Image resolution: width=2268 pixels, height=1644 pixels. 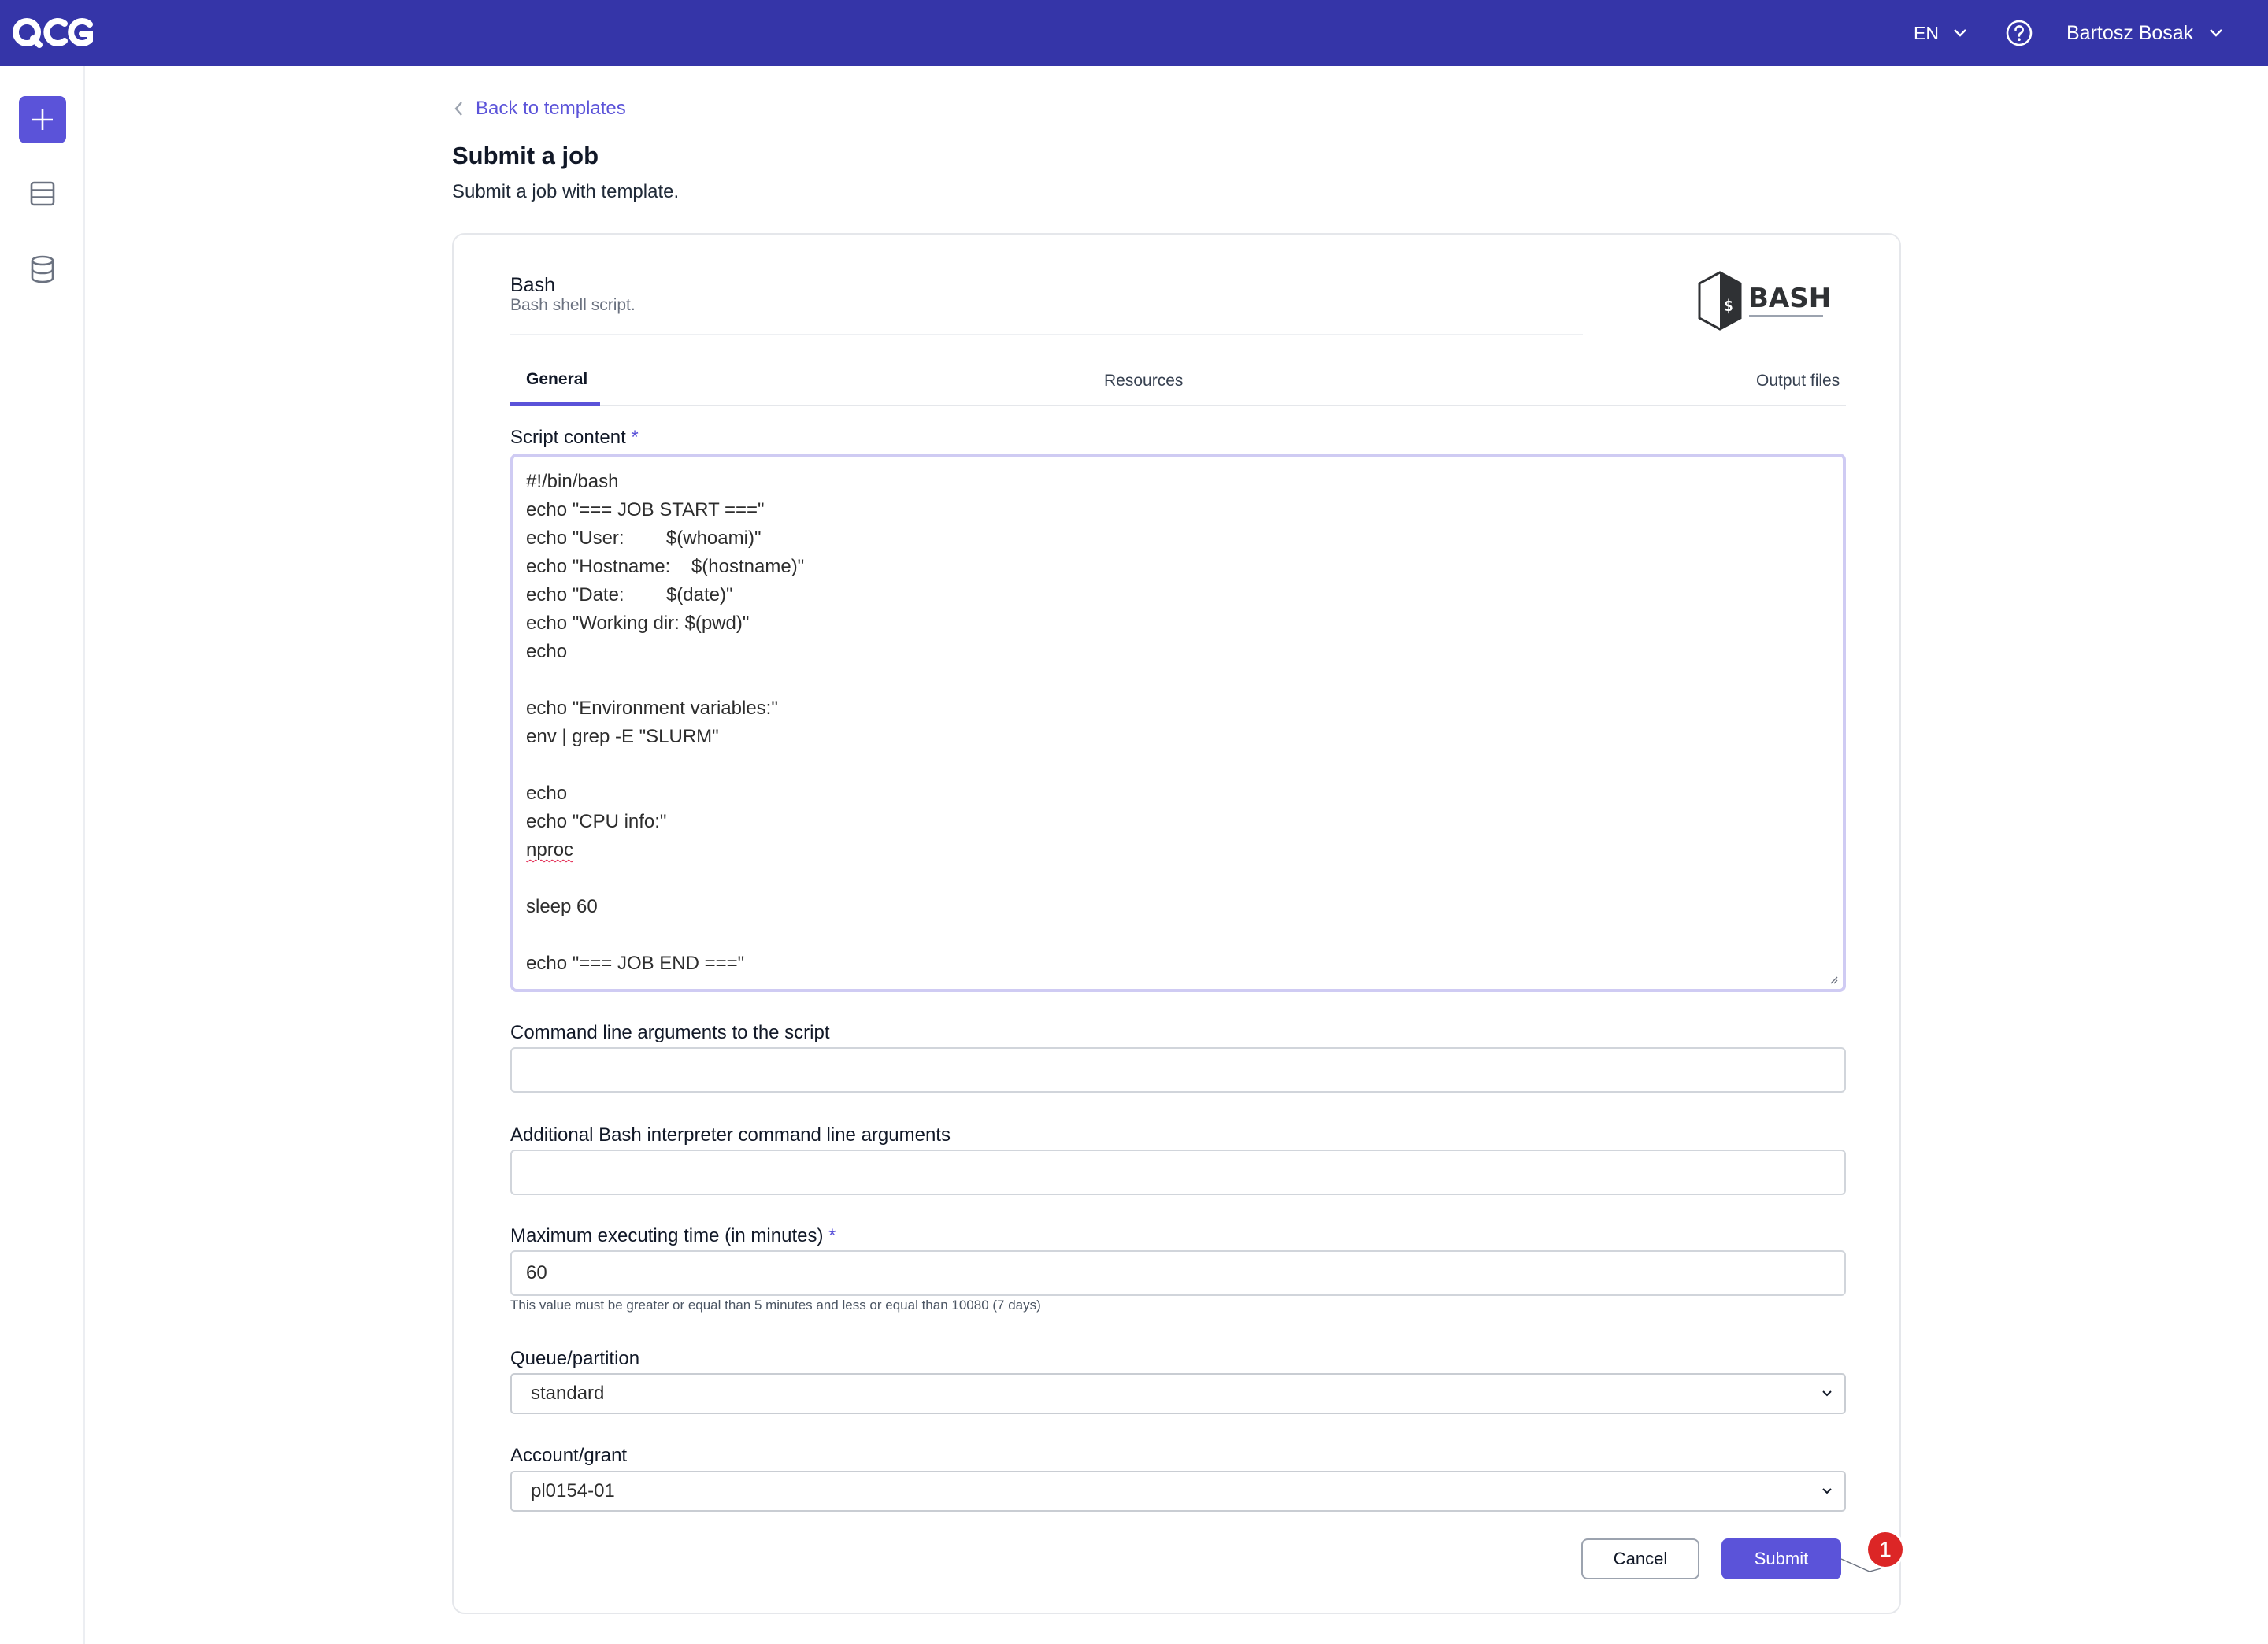 I want to click on bash-logo-text: BASH, so click(x=1789, y=298).